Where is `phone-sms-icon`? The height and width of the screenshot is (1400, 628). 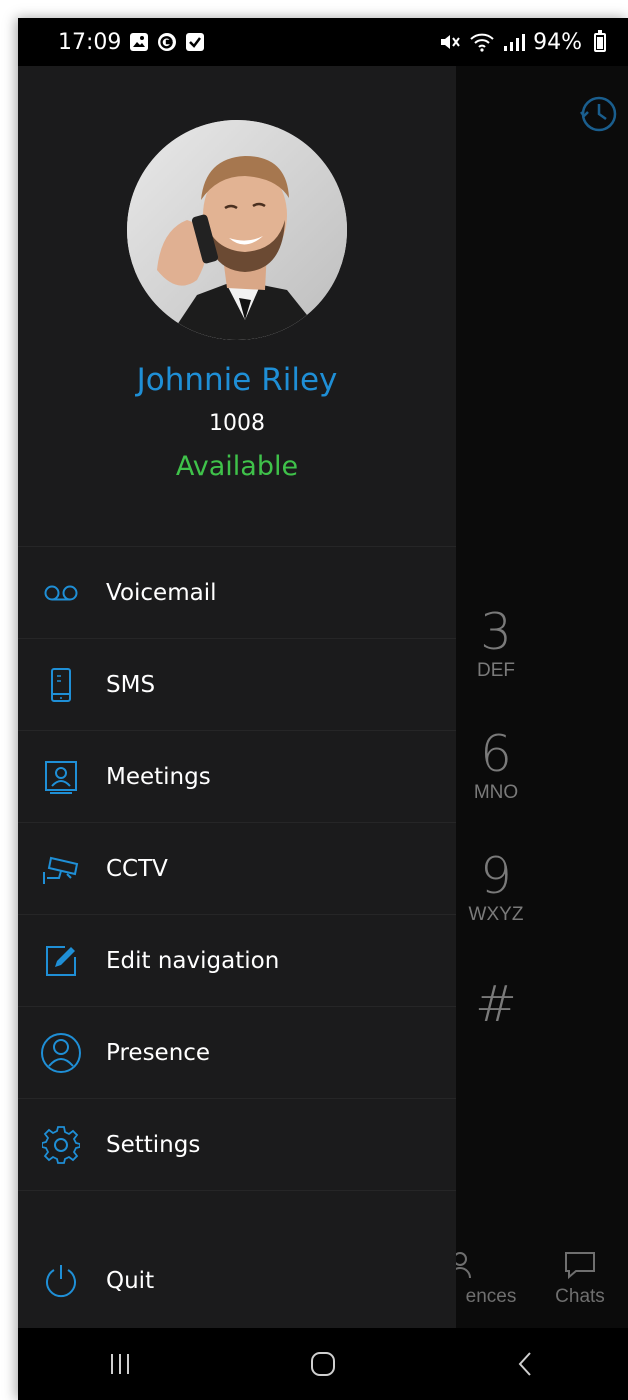 phone-sms-icon is located at coordinates (61, 685).